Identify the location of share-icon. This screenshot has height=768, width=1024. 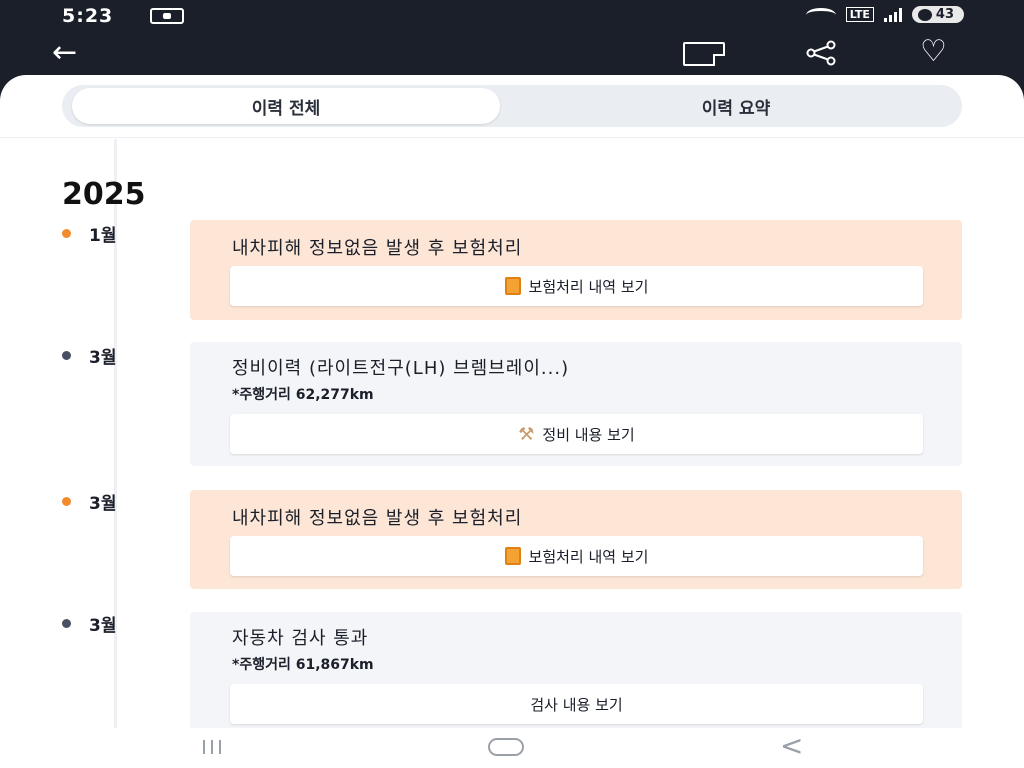
(821, 53).